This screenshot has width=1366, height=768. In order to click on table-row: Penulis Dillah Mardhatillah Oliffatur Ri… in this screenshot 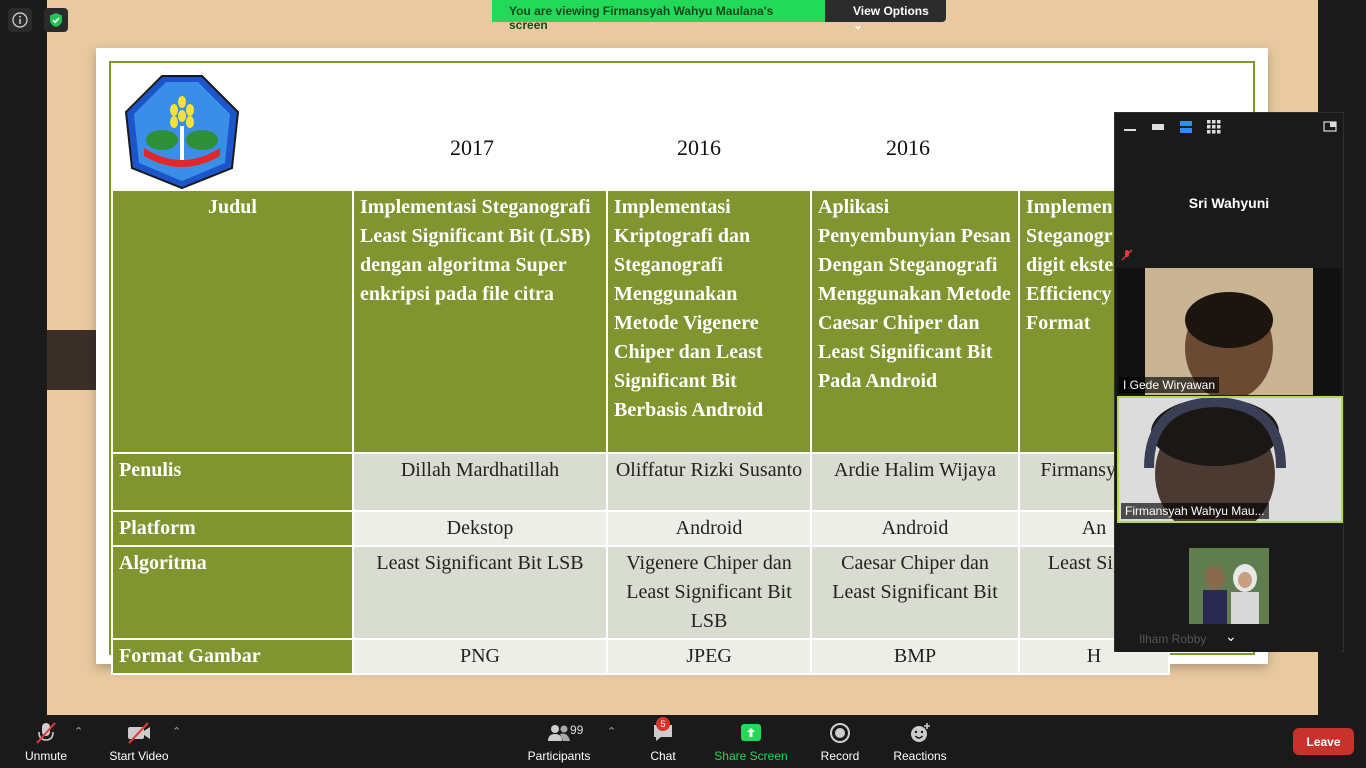, I will do `click(640, 482)`.